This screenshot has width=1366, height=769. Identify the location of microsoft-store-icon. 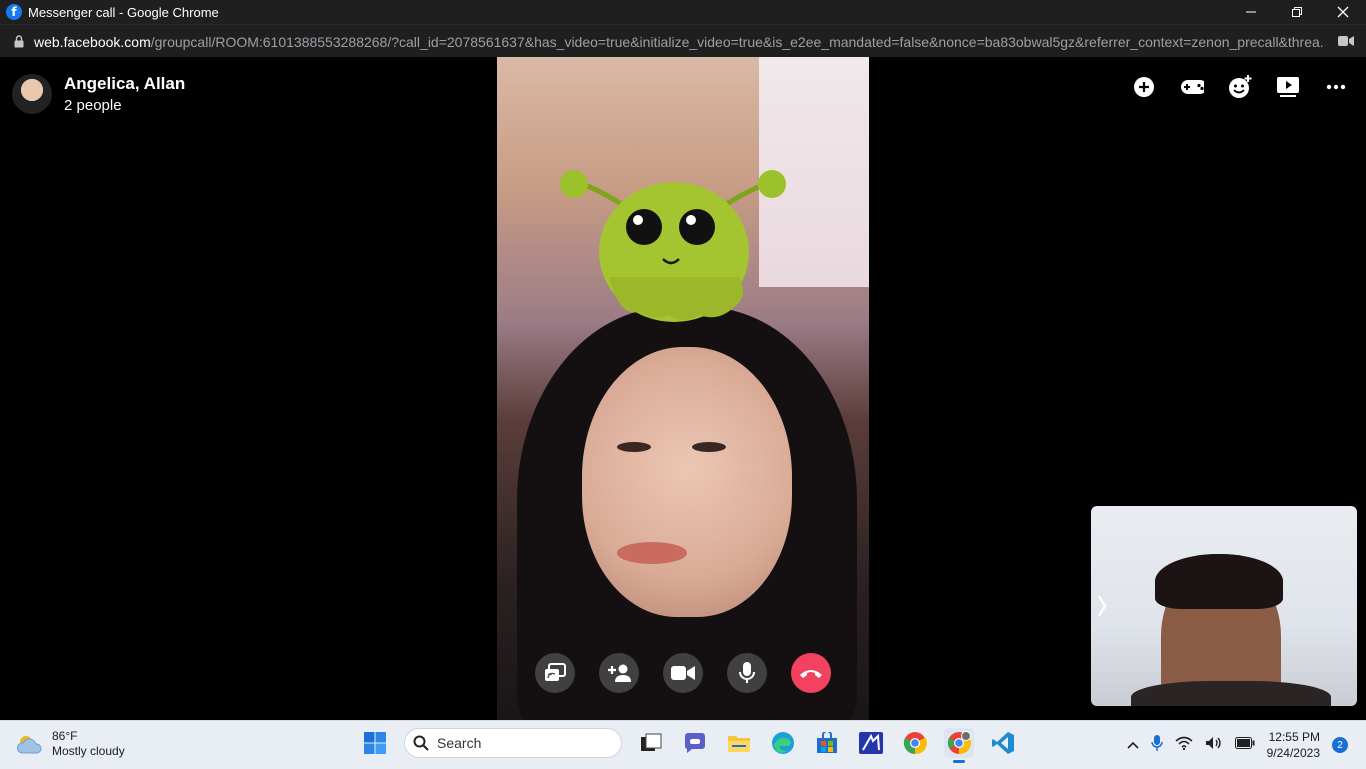
(827, 743).